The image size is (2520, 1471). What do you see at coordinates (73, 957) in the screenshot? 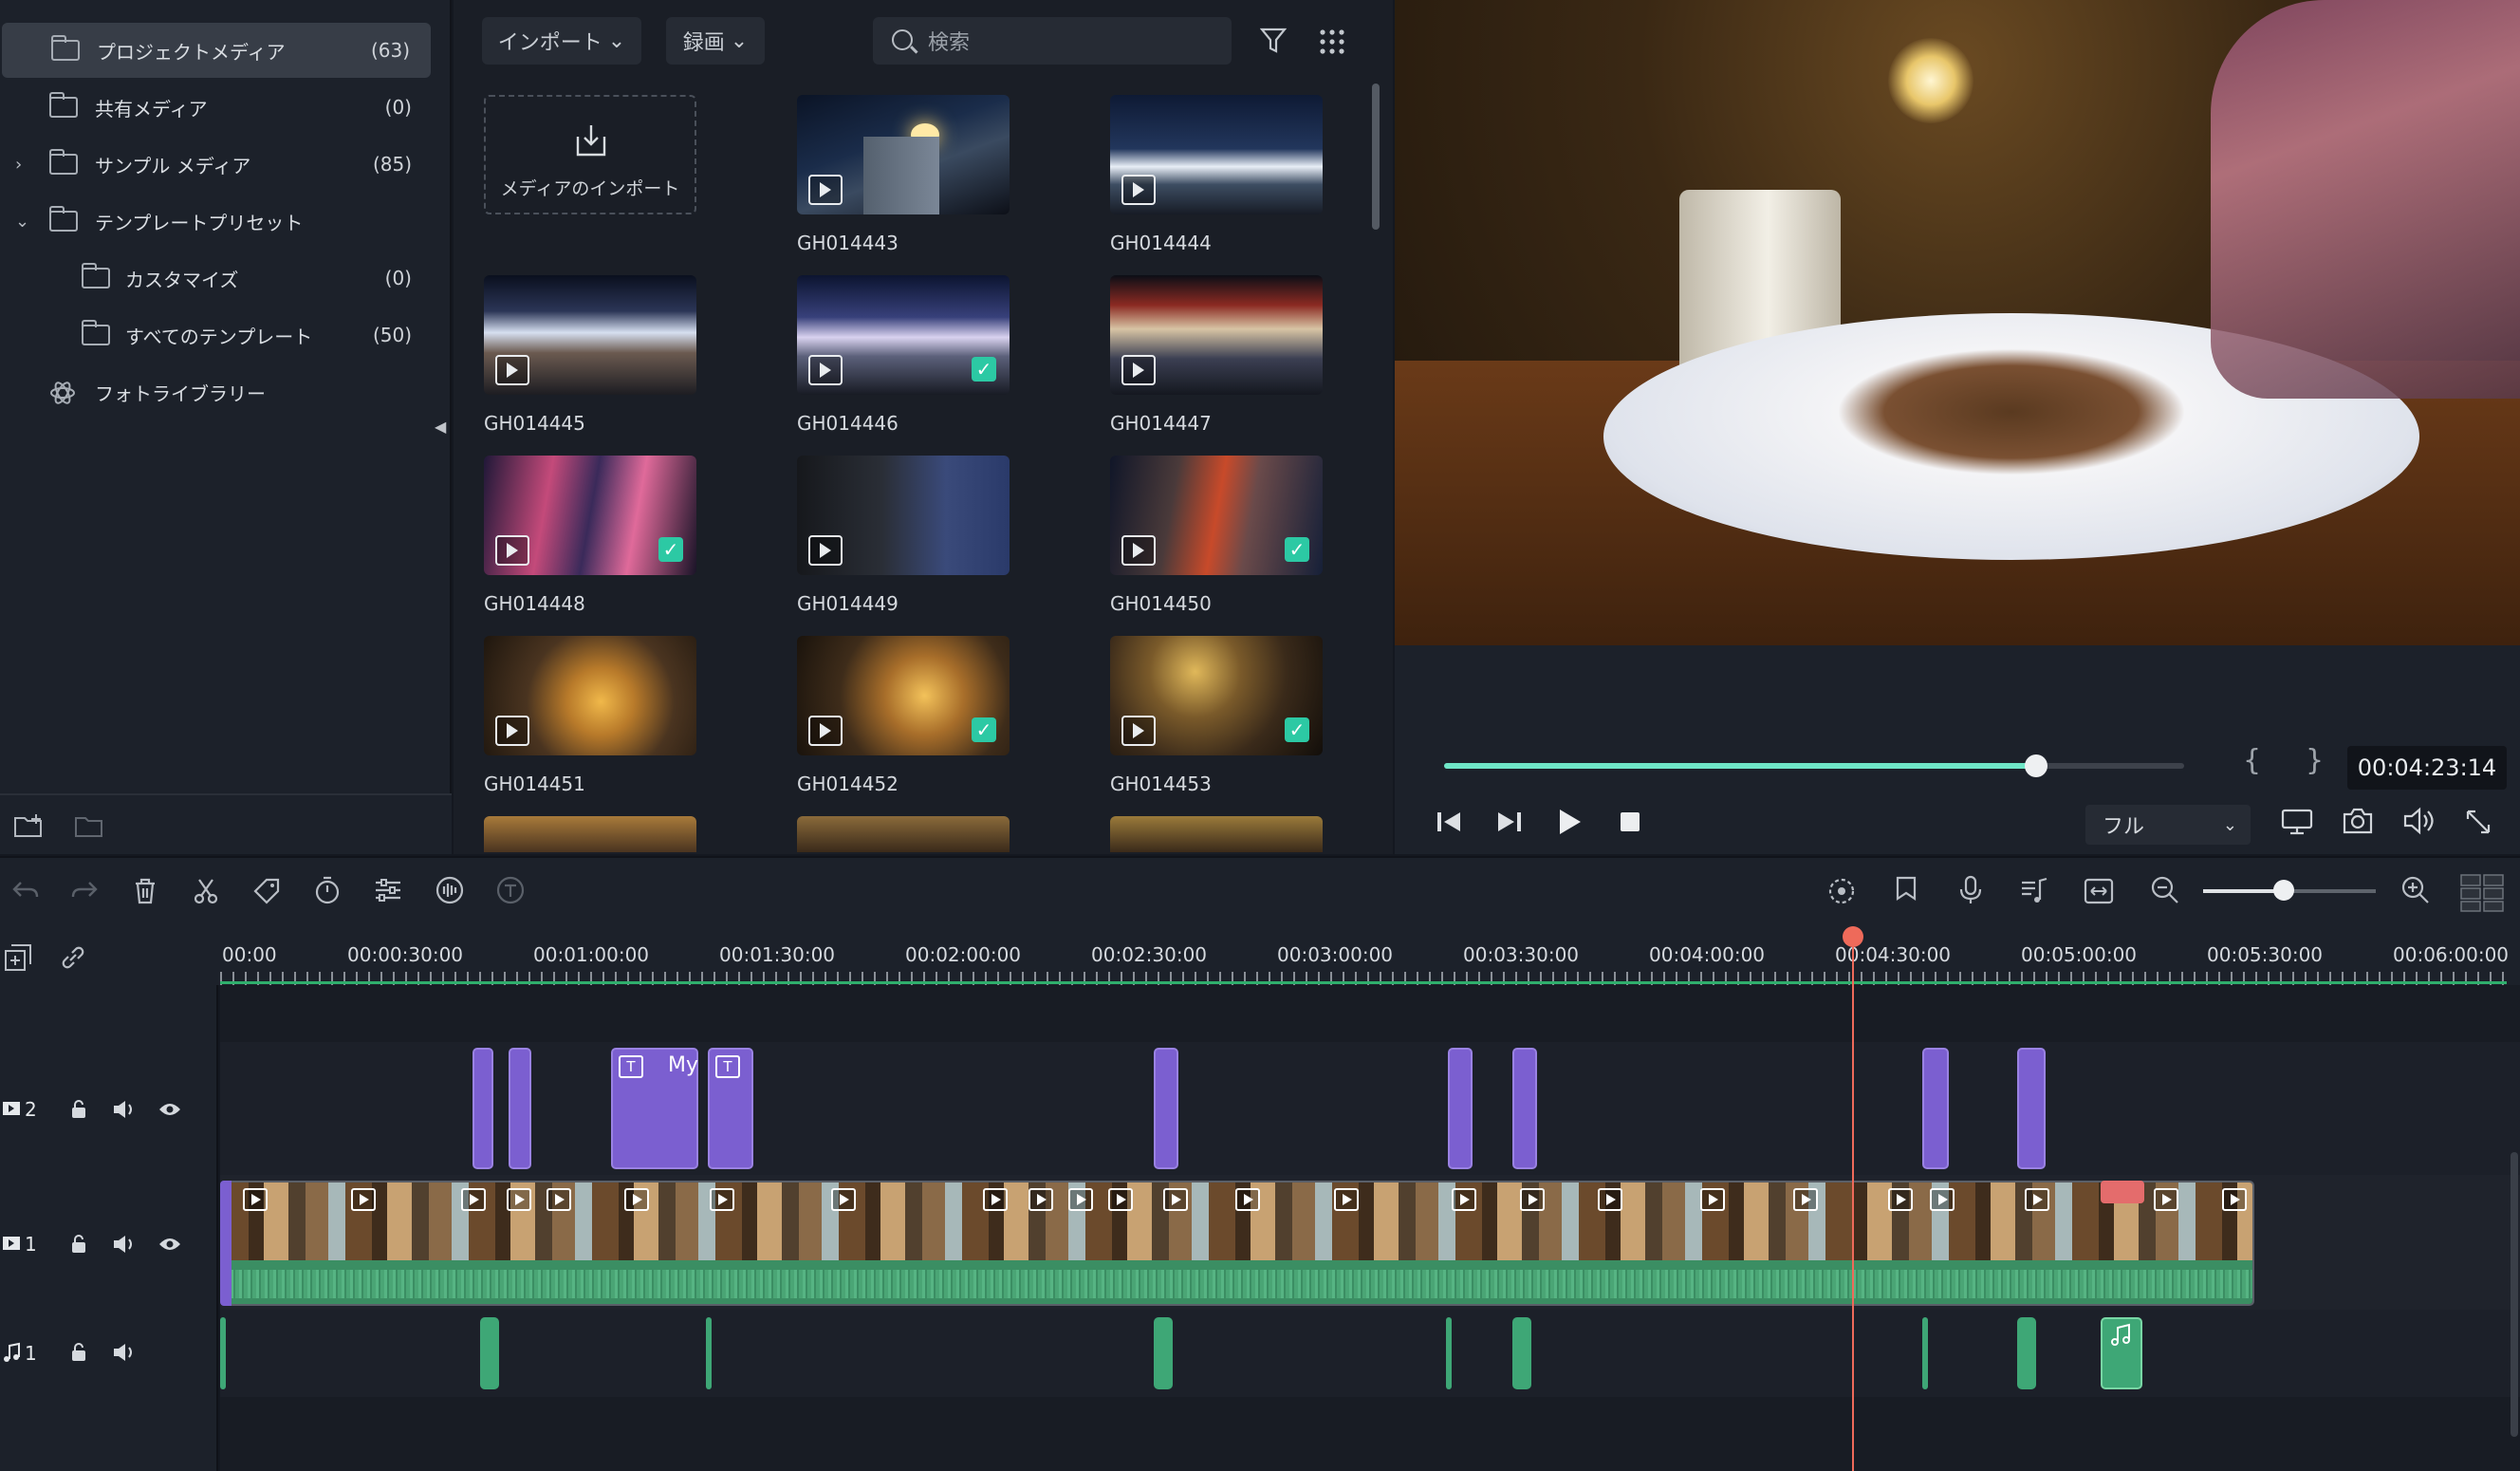
I see `link-icon` at bounding box center [73, 957].